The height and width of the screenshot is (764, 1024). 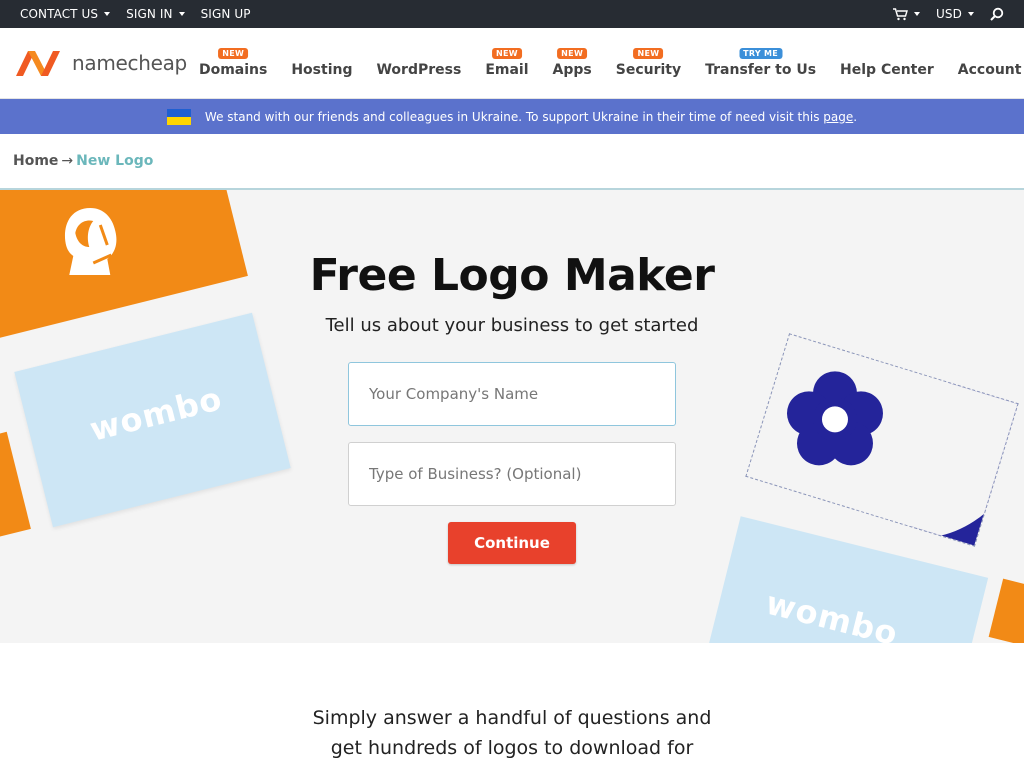 What do you see at coordinates (233, 70) in the screenshot?
I see `nav-item-label: Domains` at bounding box center [233, 70].